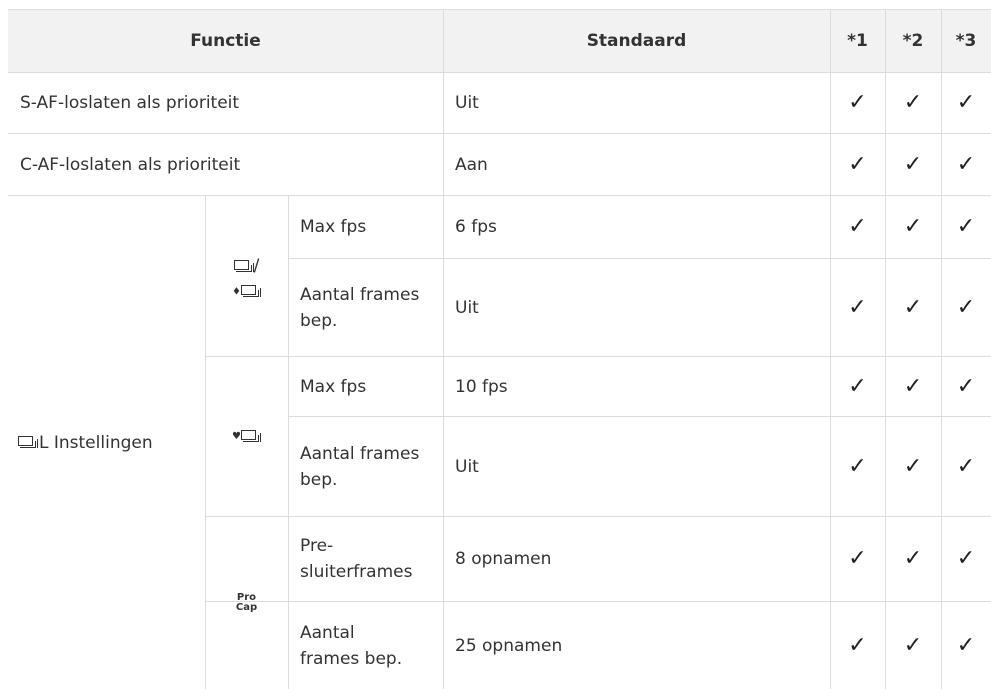 Image resolution: width=991 pixels, height=689 pixels. What do you see at coordinates (966, 41) in the screenshot?
I see `header-col-3: *3` at bounding box center [966, 41].